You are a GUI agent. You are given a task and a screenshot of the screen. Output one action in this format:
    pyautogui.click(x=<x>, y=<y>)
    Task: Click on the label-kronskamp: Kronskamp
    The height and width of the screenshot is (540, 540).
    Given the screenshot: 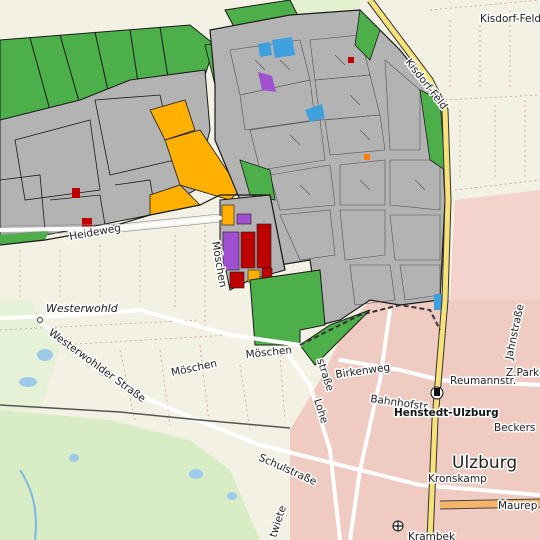 What is the action you would take?
    pyautogui.click(x=457, y=479)
    